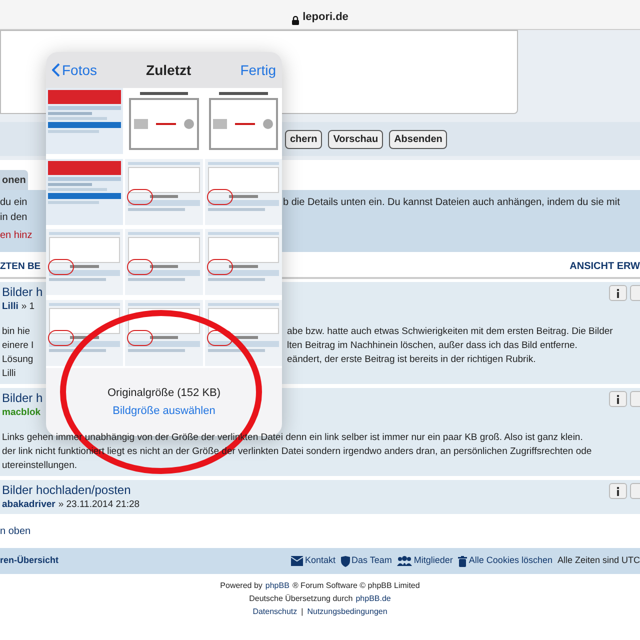  What do you see at coordinates (297, 561) in the screenshot?
I see `envelope-icon` at bounding box center [297, 561].